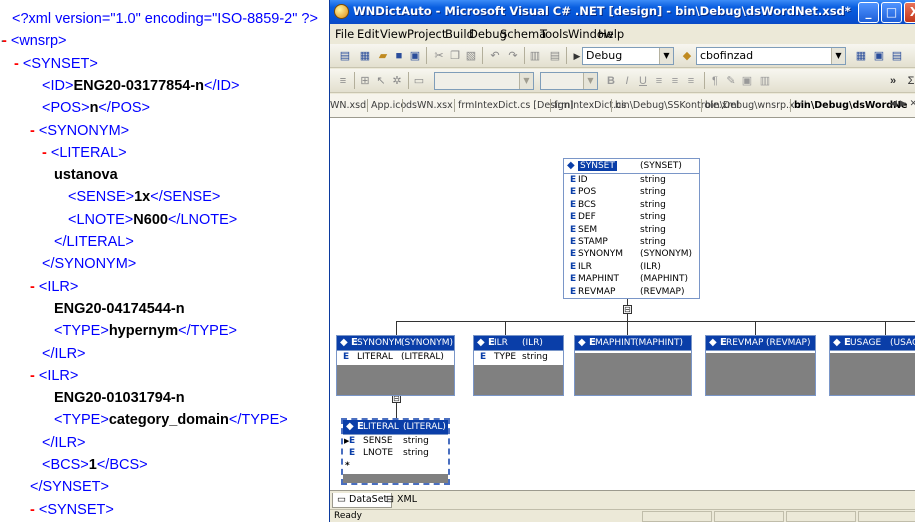 Image resolution: width=915 pixels, height=522 pixels. I want to click on menu-view: View, so click(393, 34).